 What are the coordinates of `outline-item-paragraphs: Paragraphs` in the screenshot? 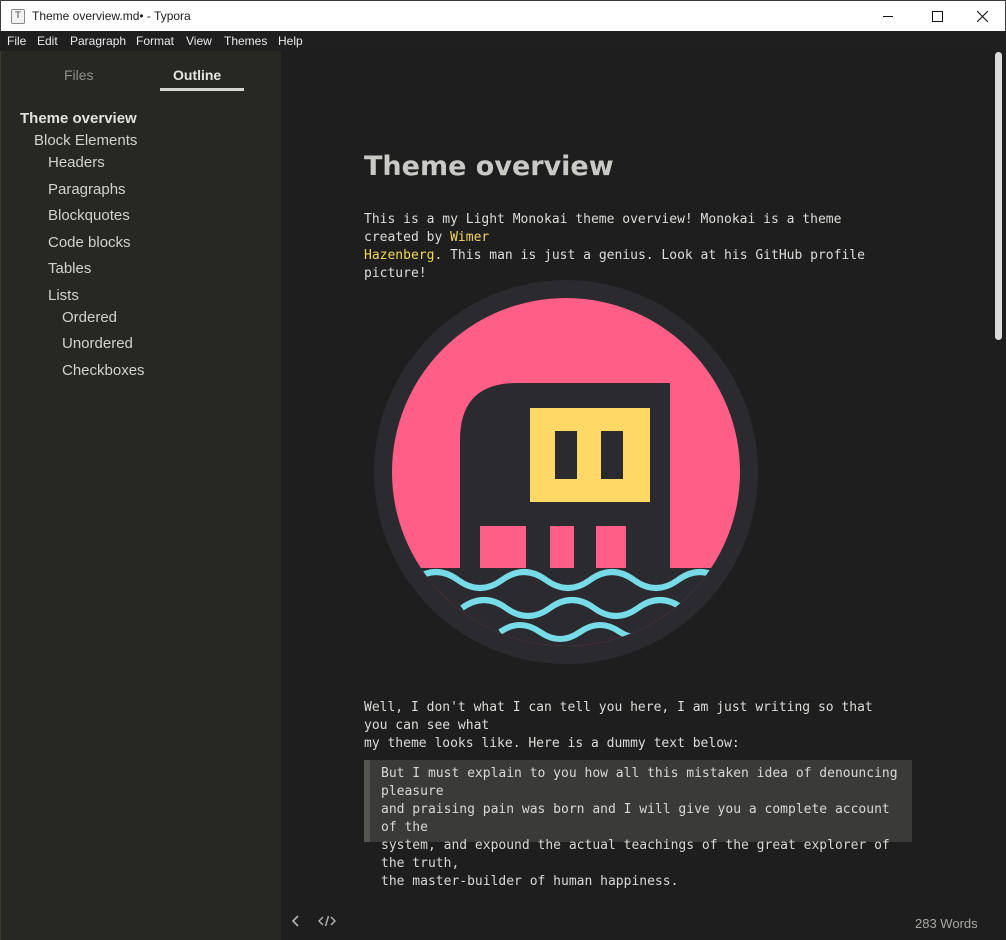 It's located at (87, 189).